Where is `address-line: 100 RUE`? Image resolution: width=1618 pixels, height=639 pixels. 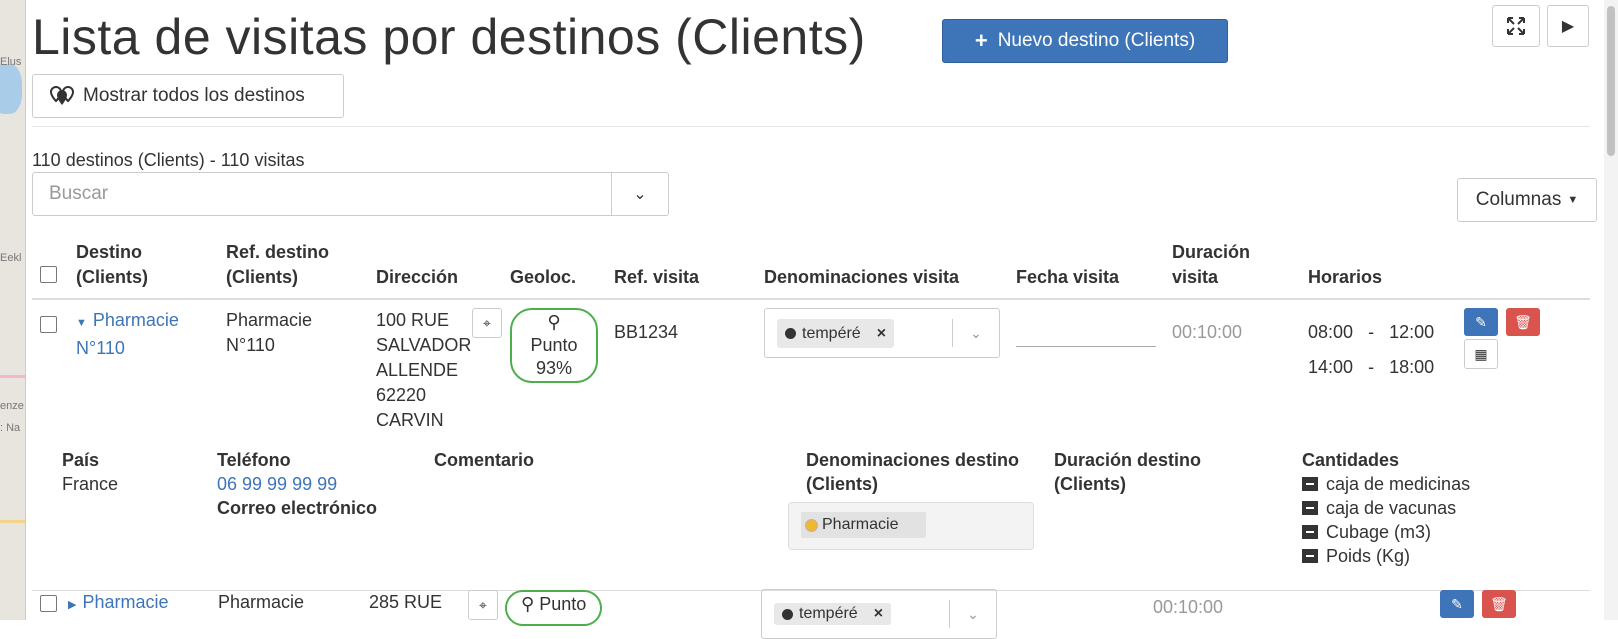 address-line: 100 RUE is located at coordinates (413, 320).